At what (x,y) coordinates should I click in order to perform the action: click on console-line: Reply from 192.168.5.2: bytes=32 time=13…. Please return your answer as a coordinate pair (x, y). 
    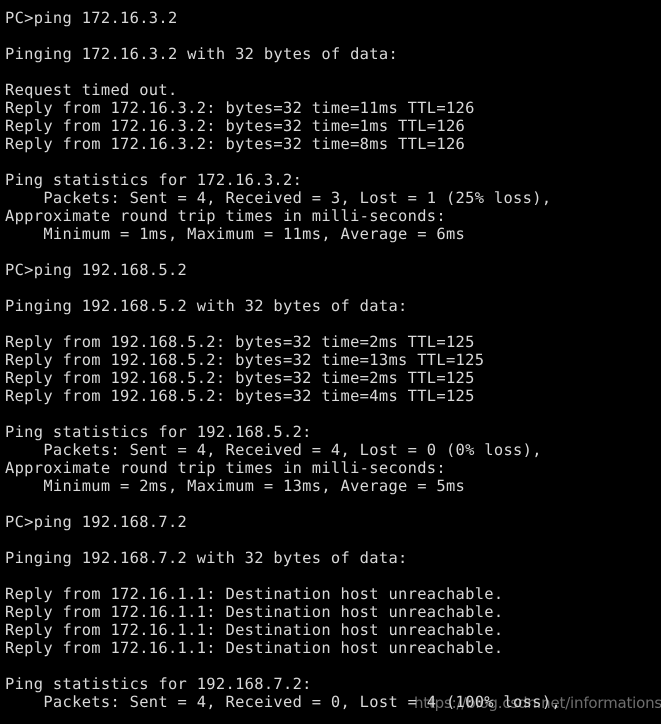
    Looking at the image, I should click on (245, 360).